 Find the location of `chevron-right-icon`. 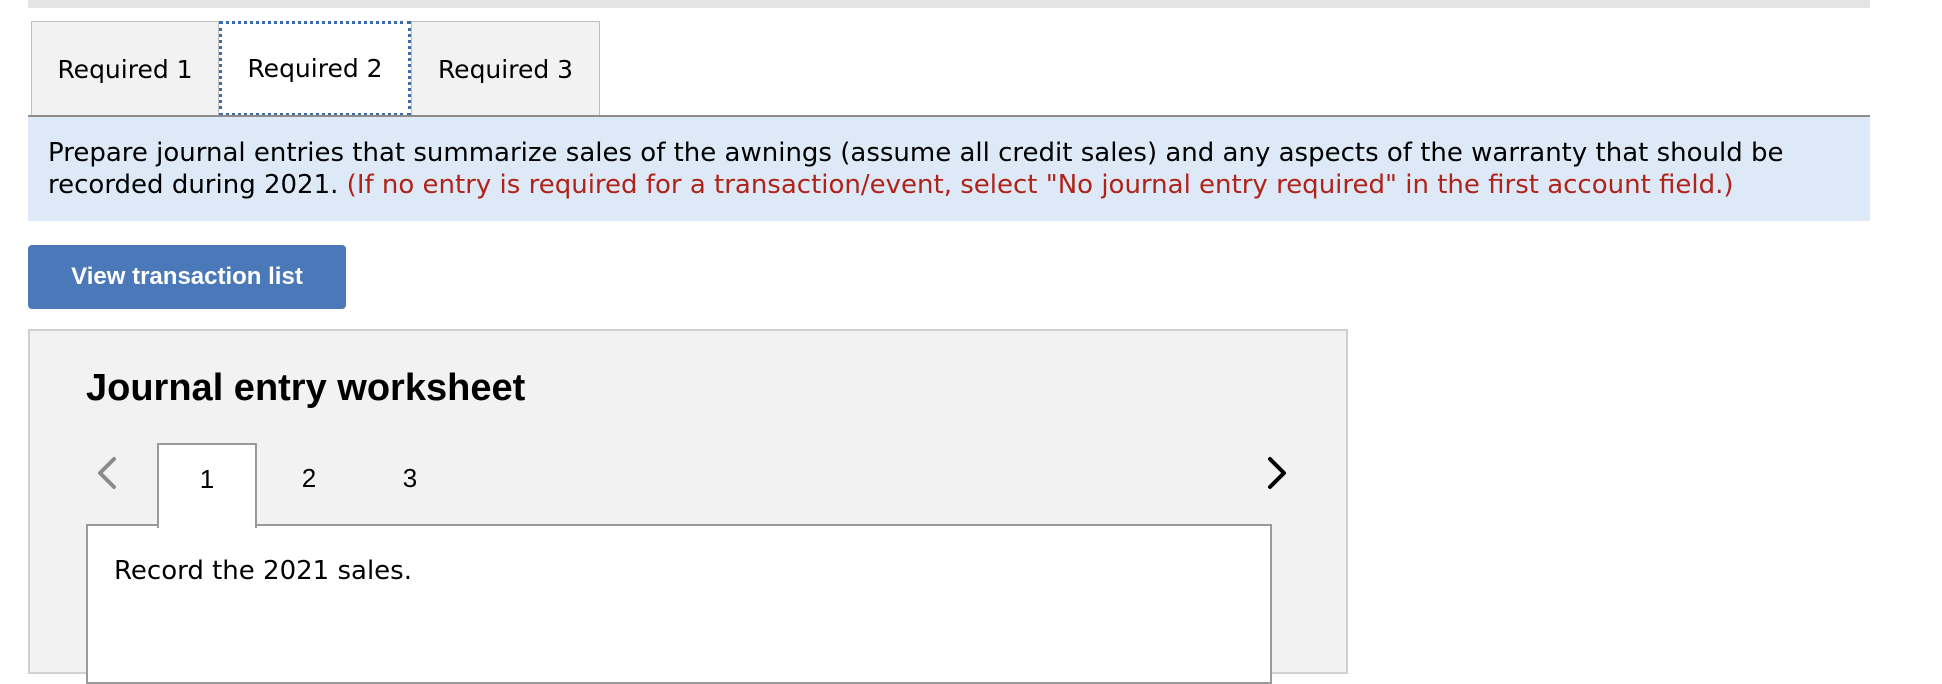

chevron-right-icon is located at coordinates (1277, 473).